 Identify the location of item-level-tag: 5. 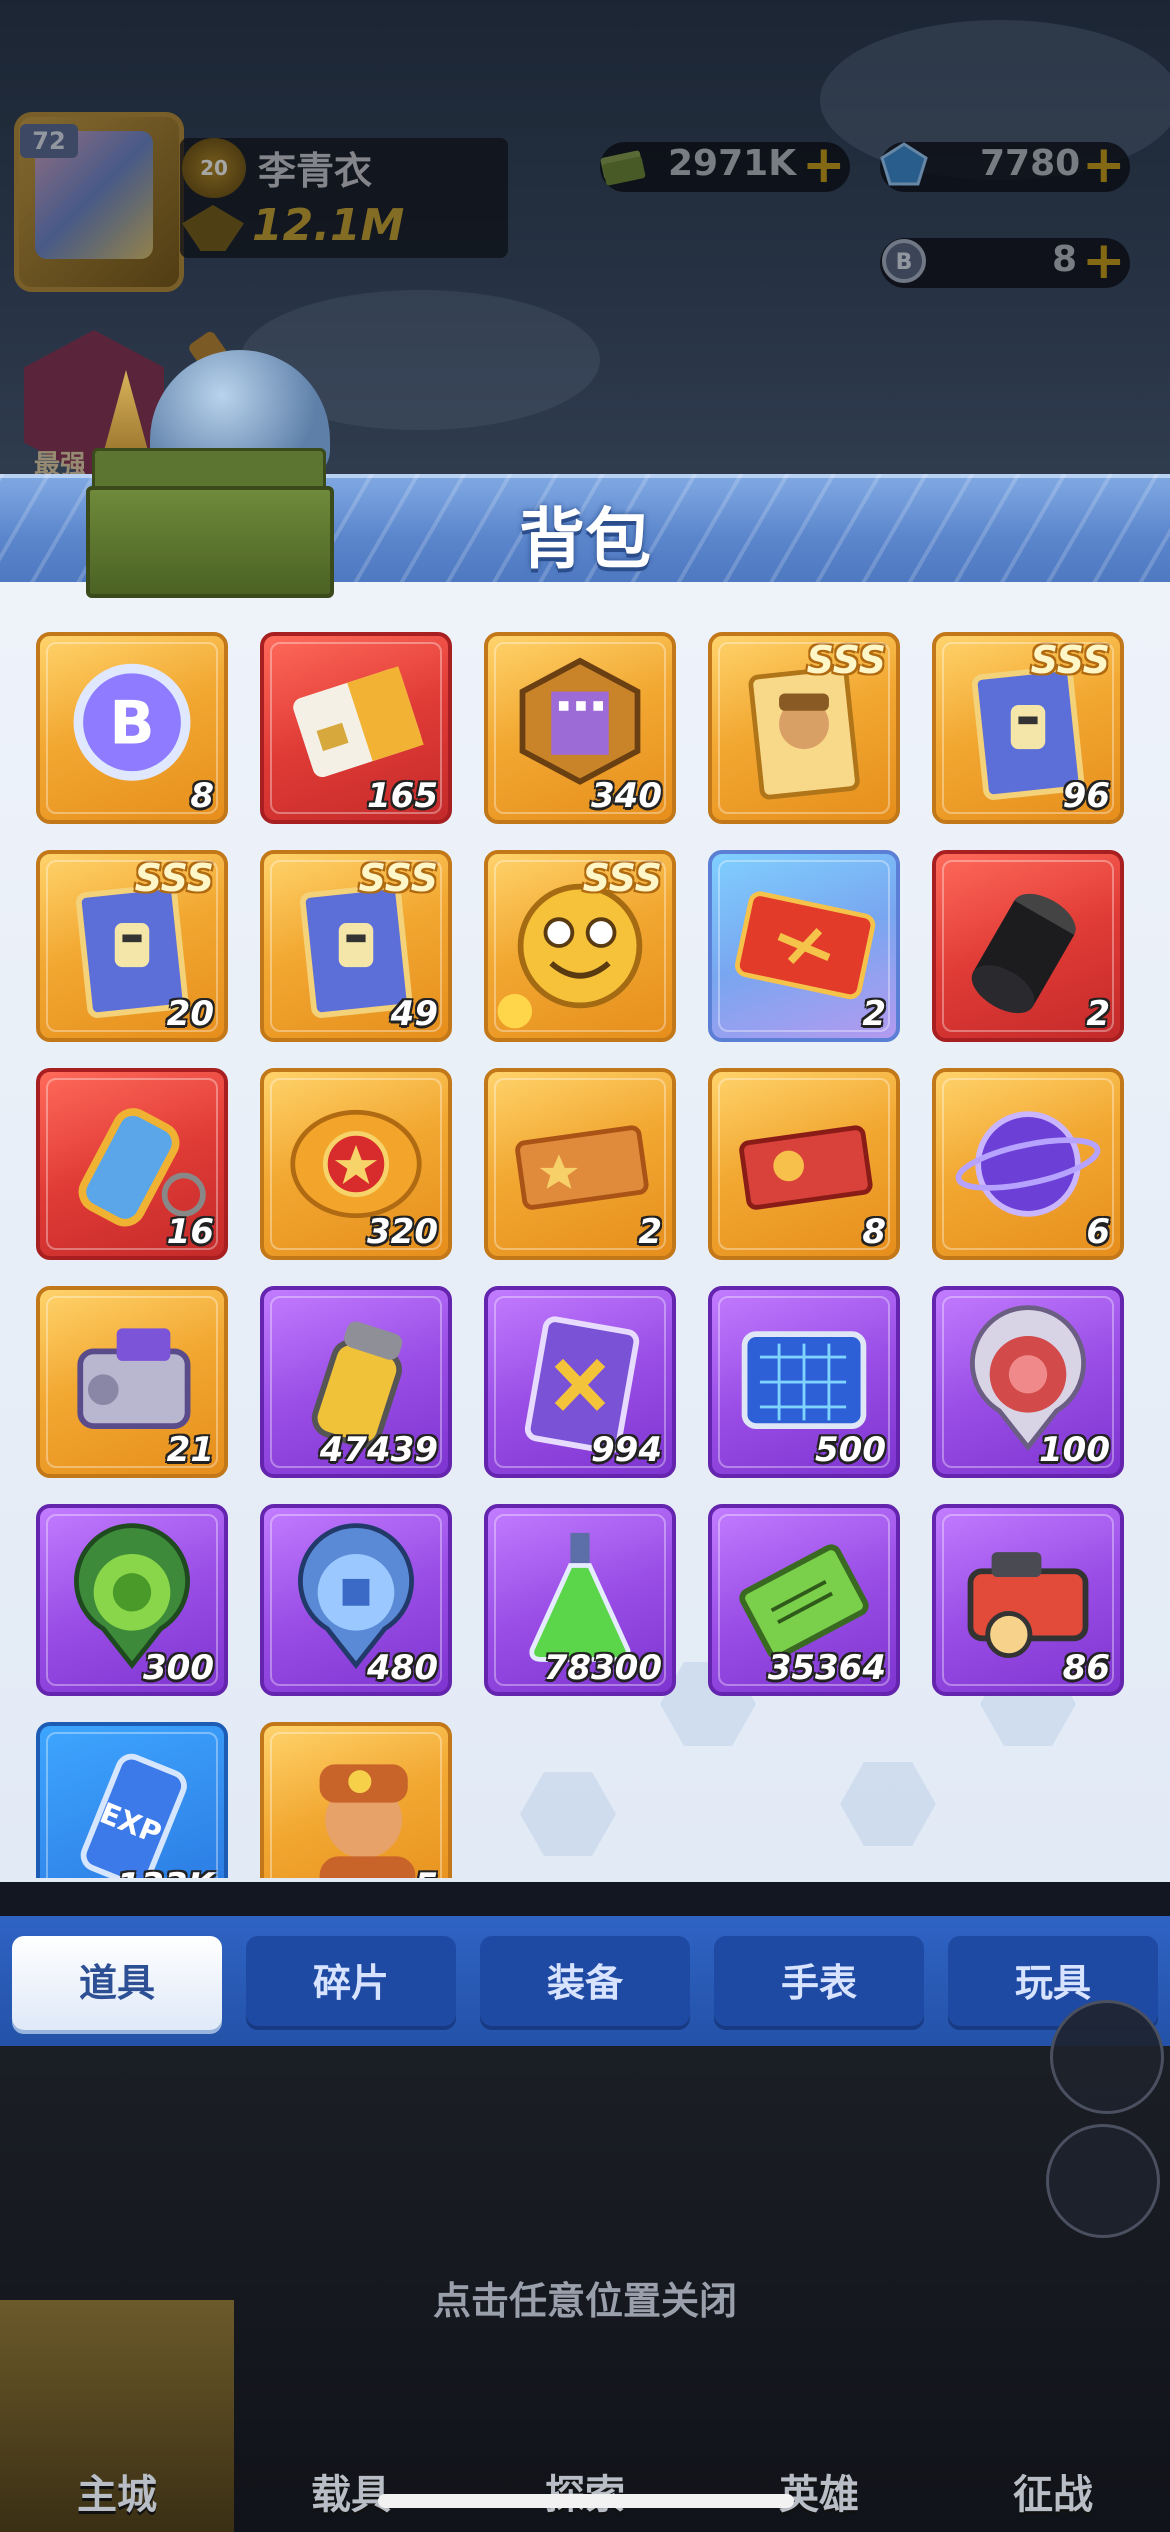
(287, 1876).